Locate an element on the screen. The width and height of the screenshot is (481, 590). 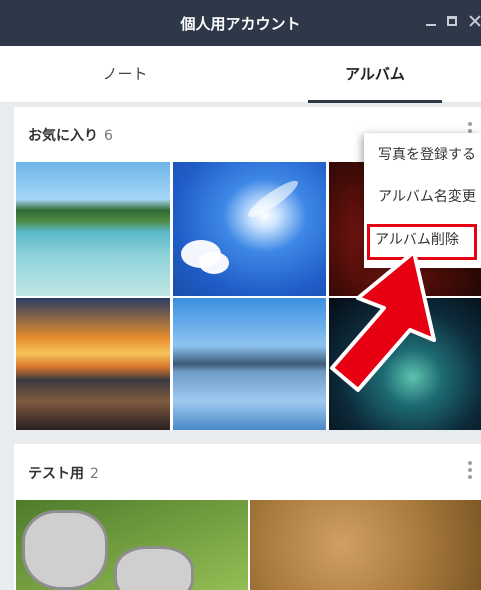
album-name: お気に入り is located at coordinates (63, 136).